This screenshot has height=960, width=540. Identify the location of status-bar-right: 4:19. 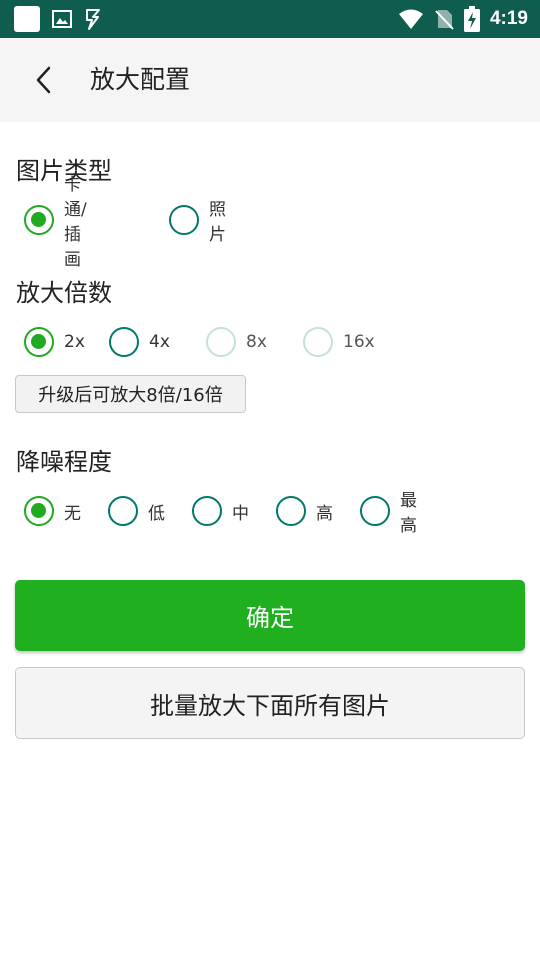
(463, 19).